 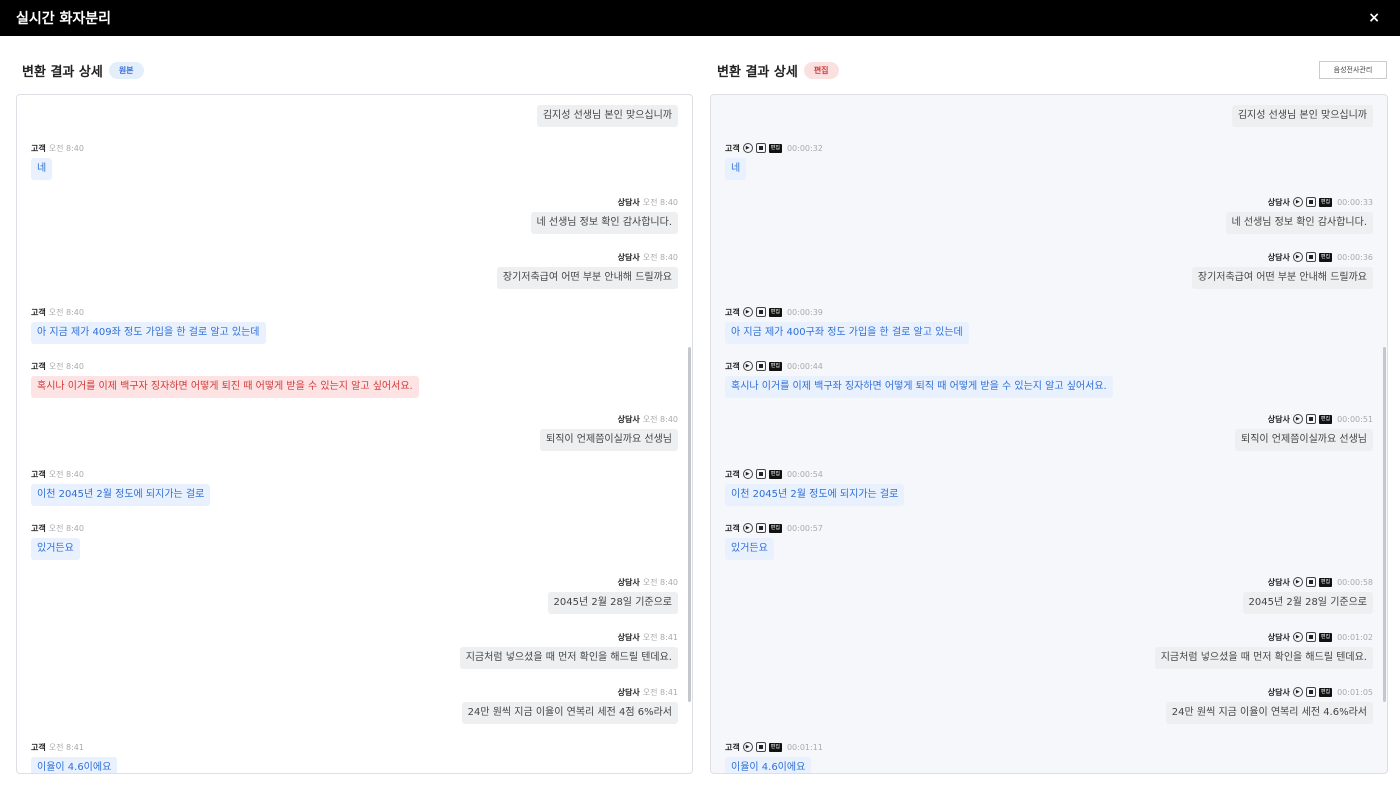 What do you see at coordinates (354, 757) in the screenshot?
I see `message-item: 고객 오전 8:41 이율이 4.6이에요` at bounding box center [354, 757].